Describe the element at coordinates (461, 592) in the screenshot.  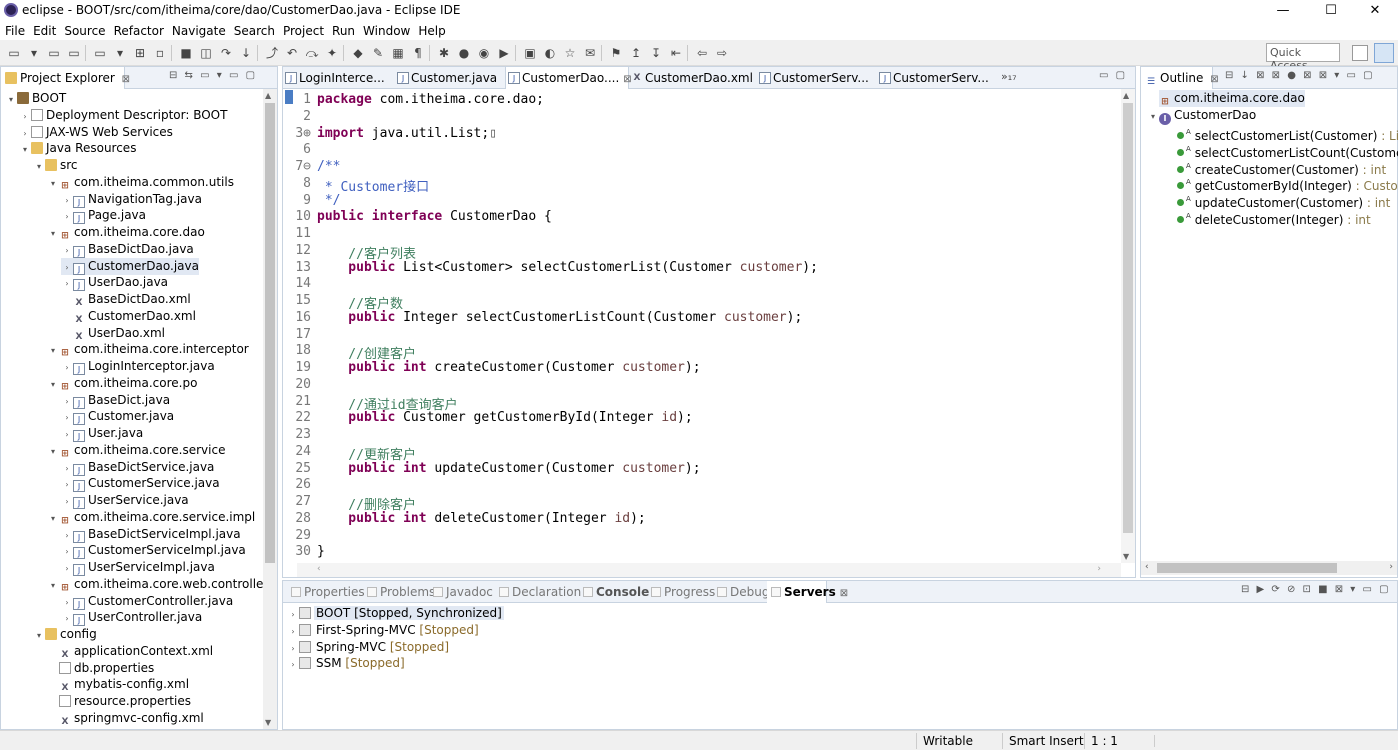
I see `tab-javadoc: Javadoc` at that location.